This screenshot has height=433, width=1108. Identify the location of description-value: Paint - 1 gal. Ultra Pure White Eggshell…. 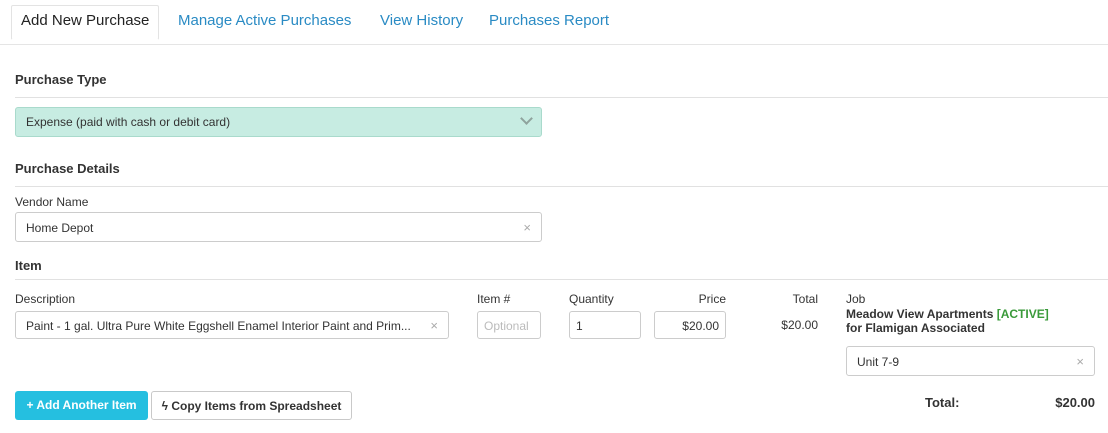
(218, 326).